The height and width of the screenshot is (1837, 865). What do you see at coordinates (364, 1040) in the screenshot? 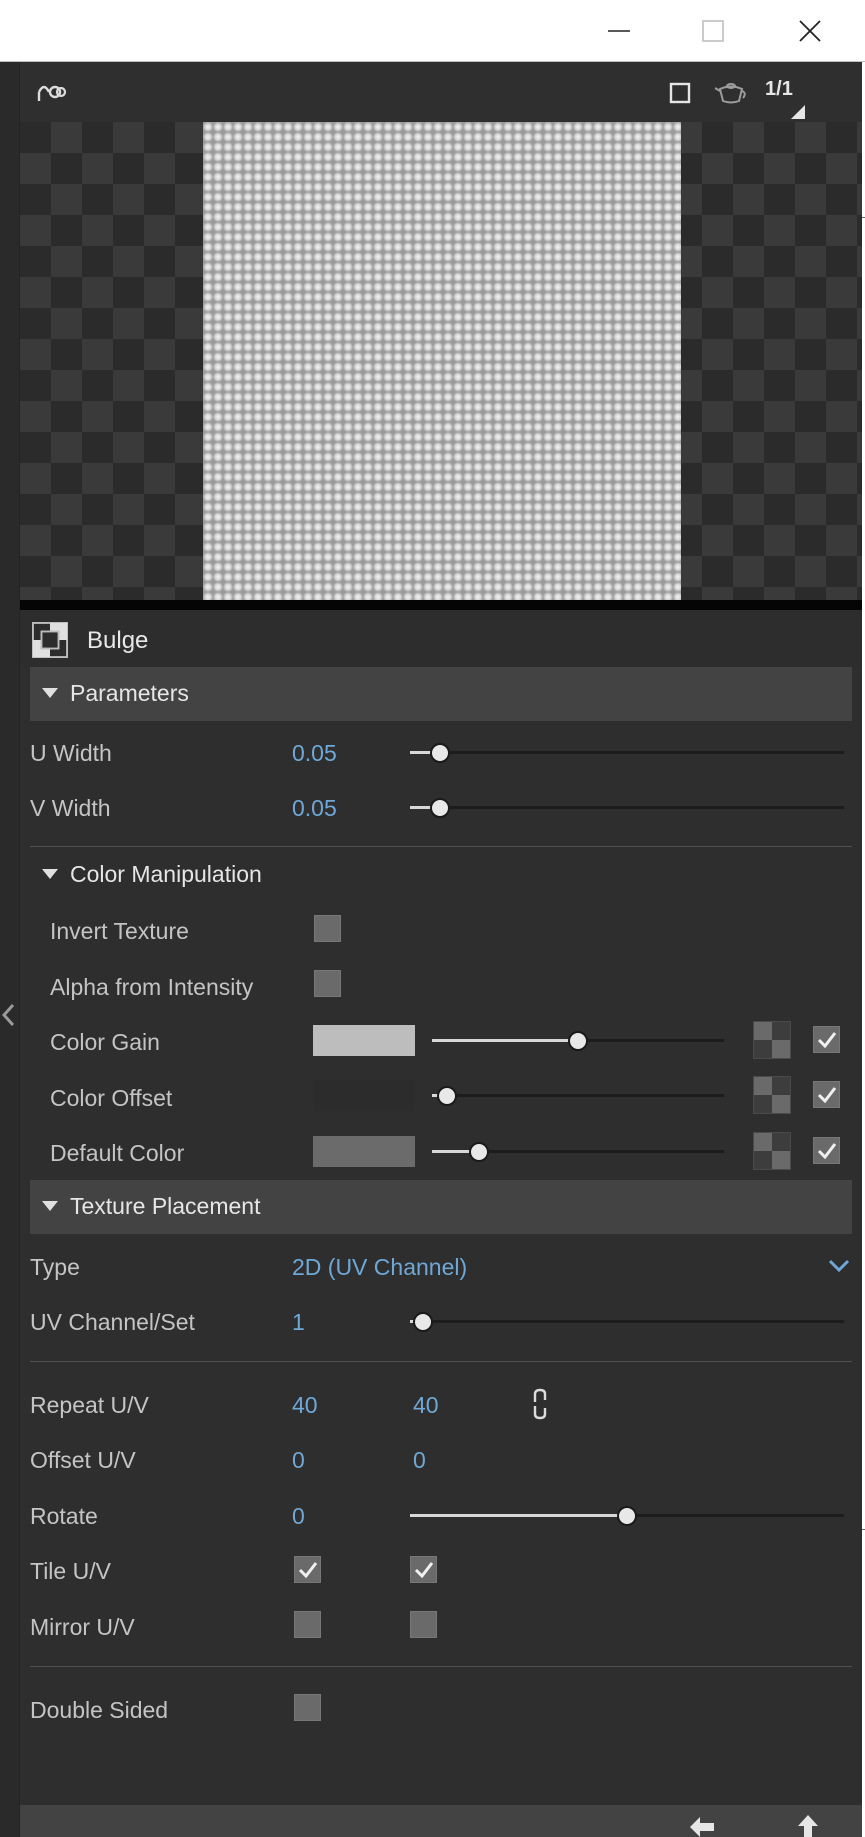
I see `color-gain-swatch` at bounding box center [364, 1040].